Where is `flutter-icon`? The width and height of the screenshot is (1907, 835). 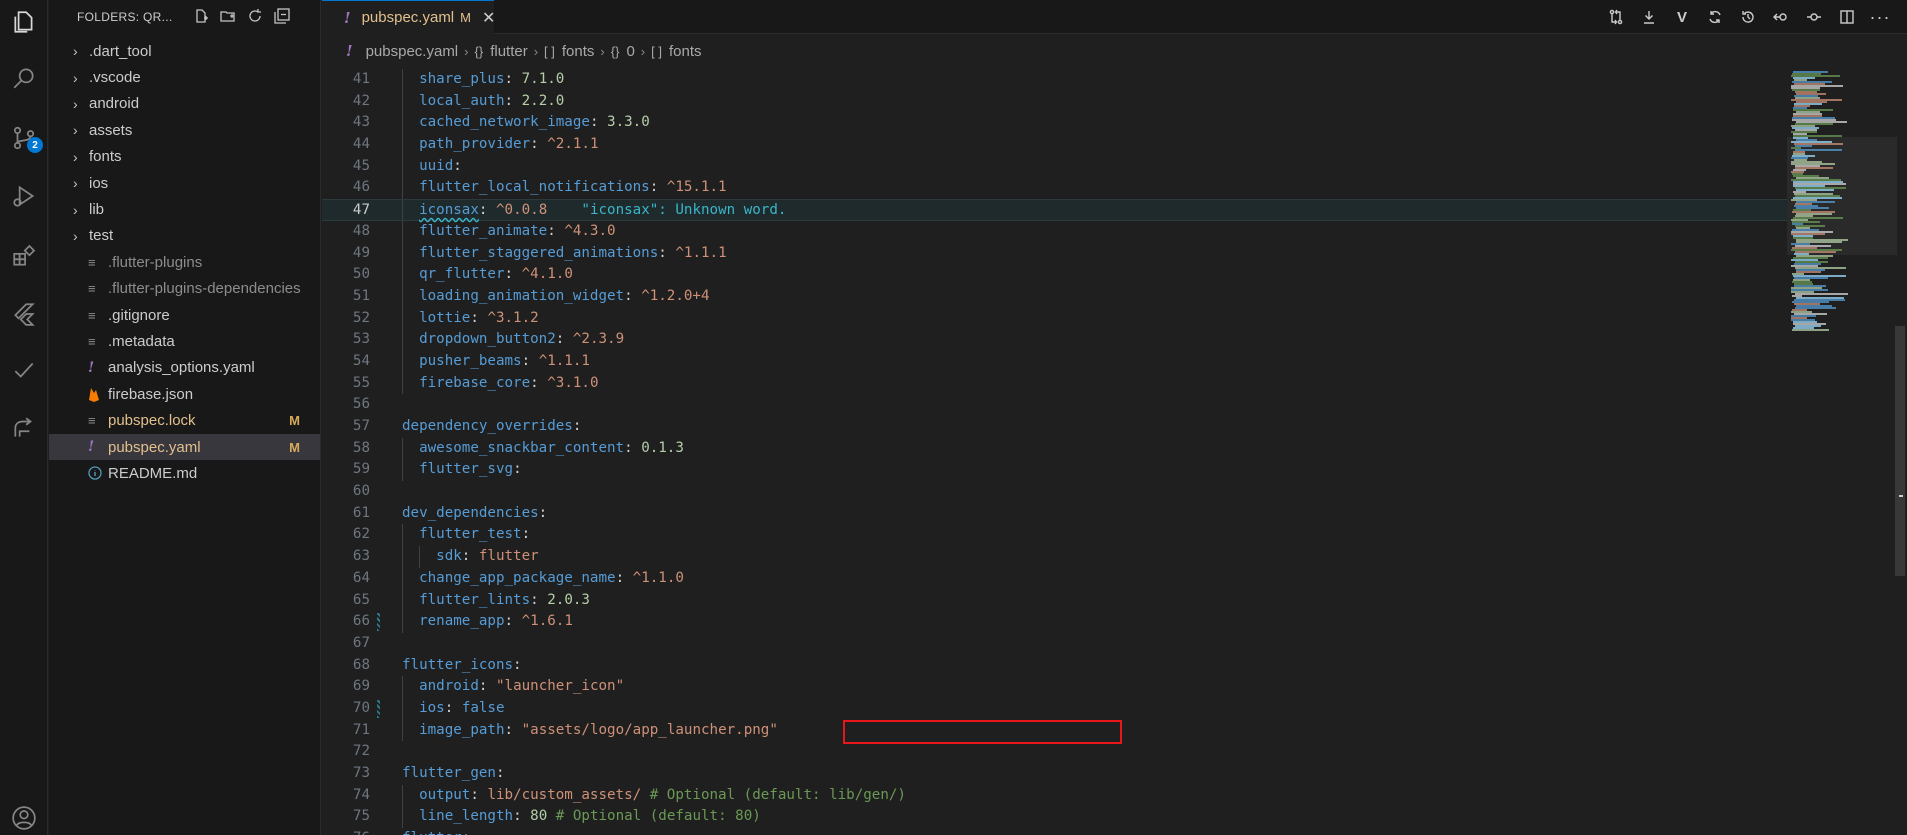 flutter-icon is located at coordinates (24, 314).